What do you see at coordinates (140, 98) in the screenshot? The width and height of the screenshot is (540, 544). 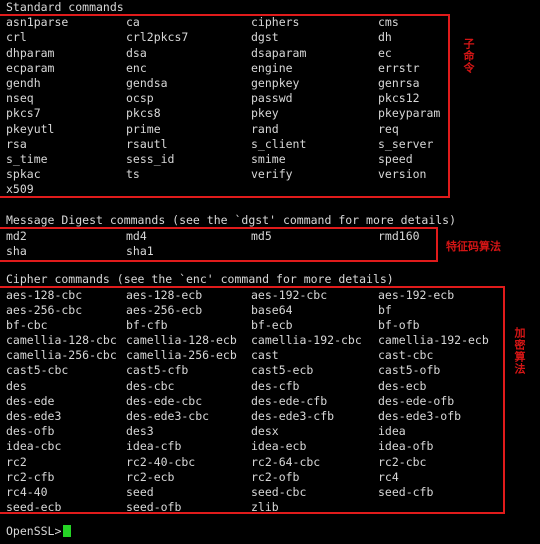 I see `command-ocsp: ocsp` at bounding box center [140, 98].